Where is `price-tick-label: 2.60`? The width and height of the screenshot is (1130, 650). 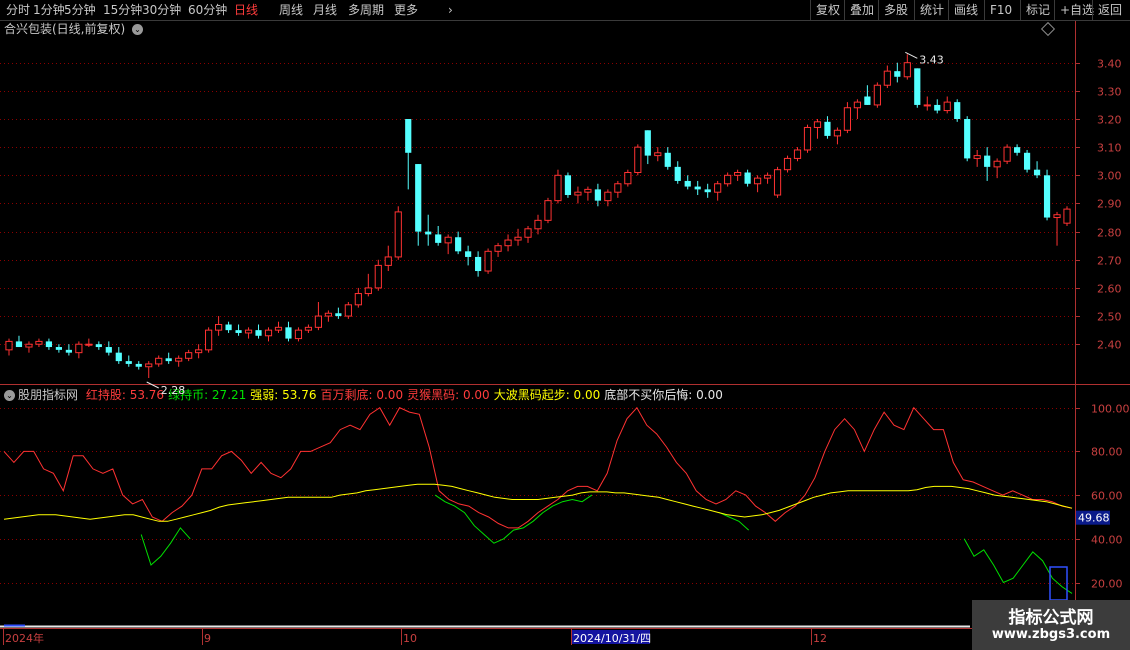
price-tick-label: 2.60 is located at coordinates (1109, 289).